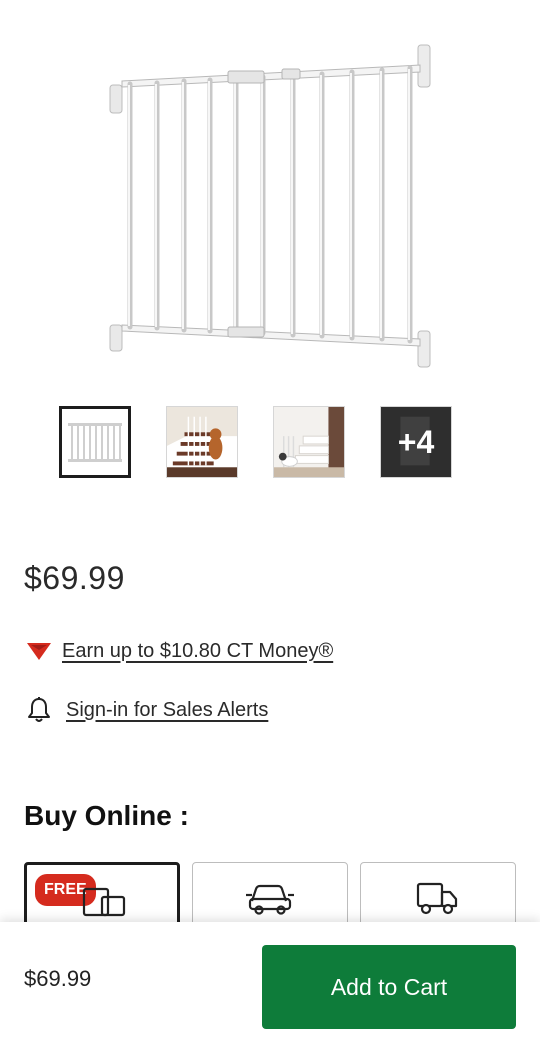  I want to click on fulfillment-option-delivery, so click(438, 892).